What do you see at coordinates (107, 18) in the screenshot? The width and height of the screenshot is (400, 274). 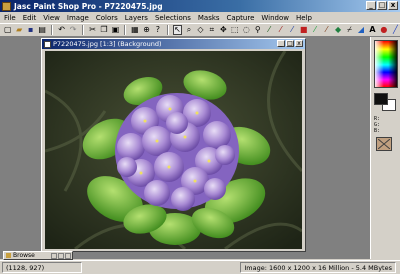 I see `menu-colors: Colors` at bounding box center [107, 18].